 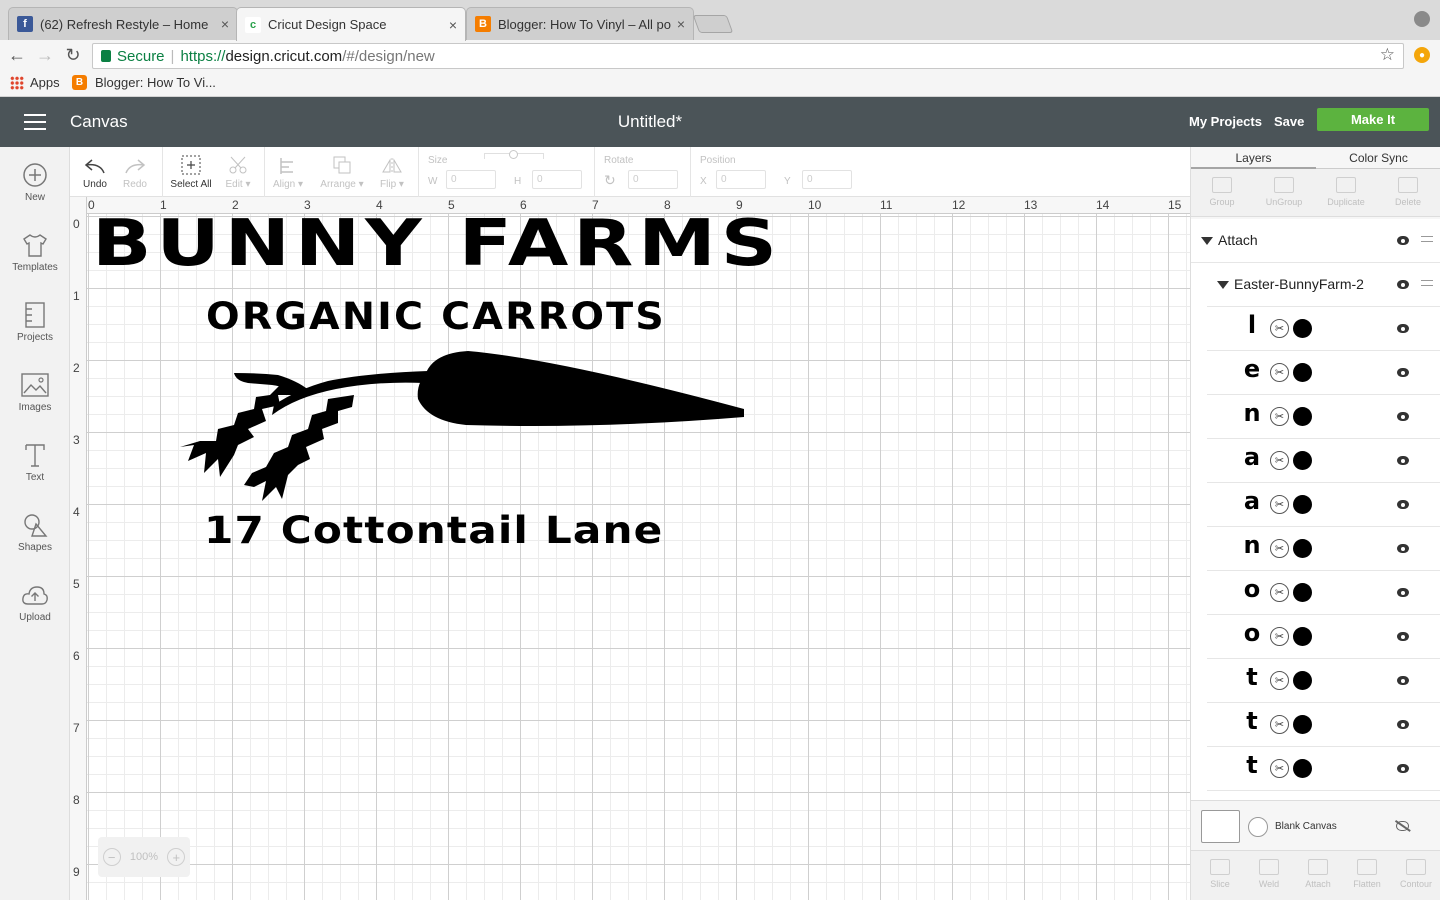 I want to click on ungroup-button: UnGroup, so click(x=1284, y=191).